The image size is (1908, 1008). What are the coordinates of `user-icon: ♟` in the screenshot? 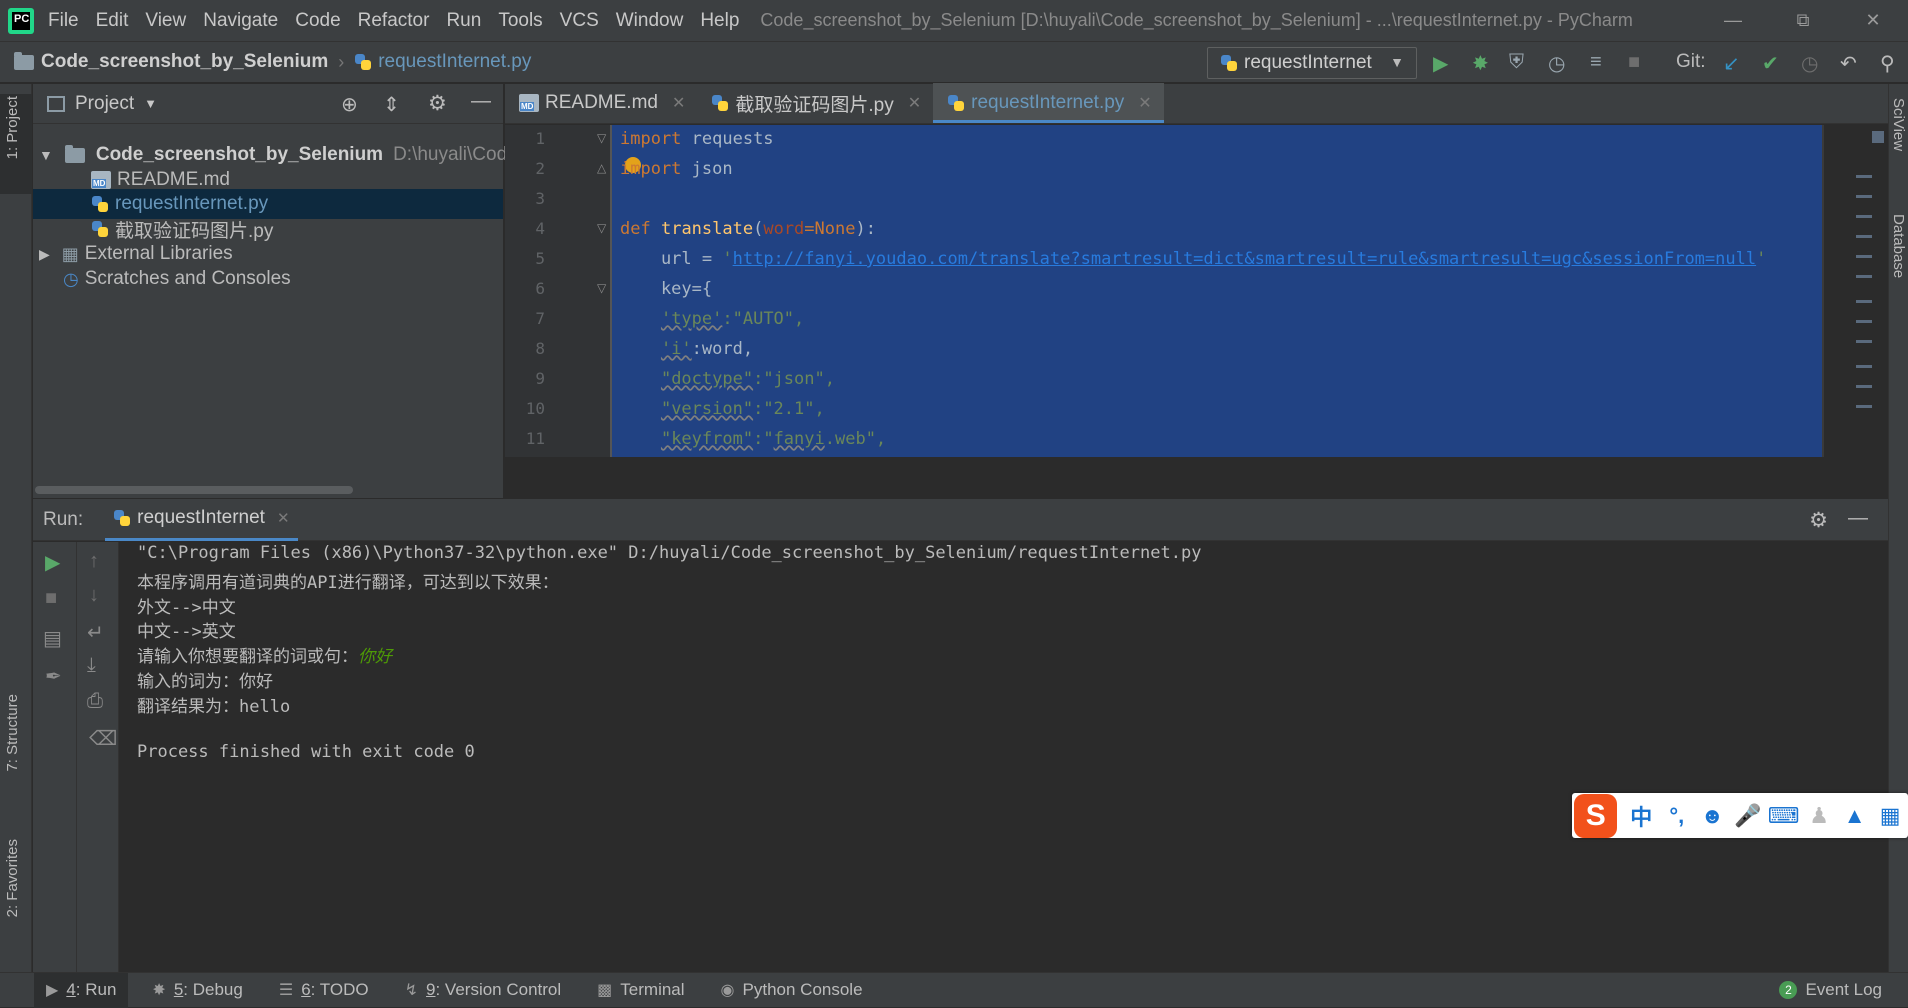 It's located at (1819, 816).